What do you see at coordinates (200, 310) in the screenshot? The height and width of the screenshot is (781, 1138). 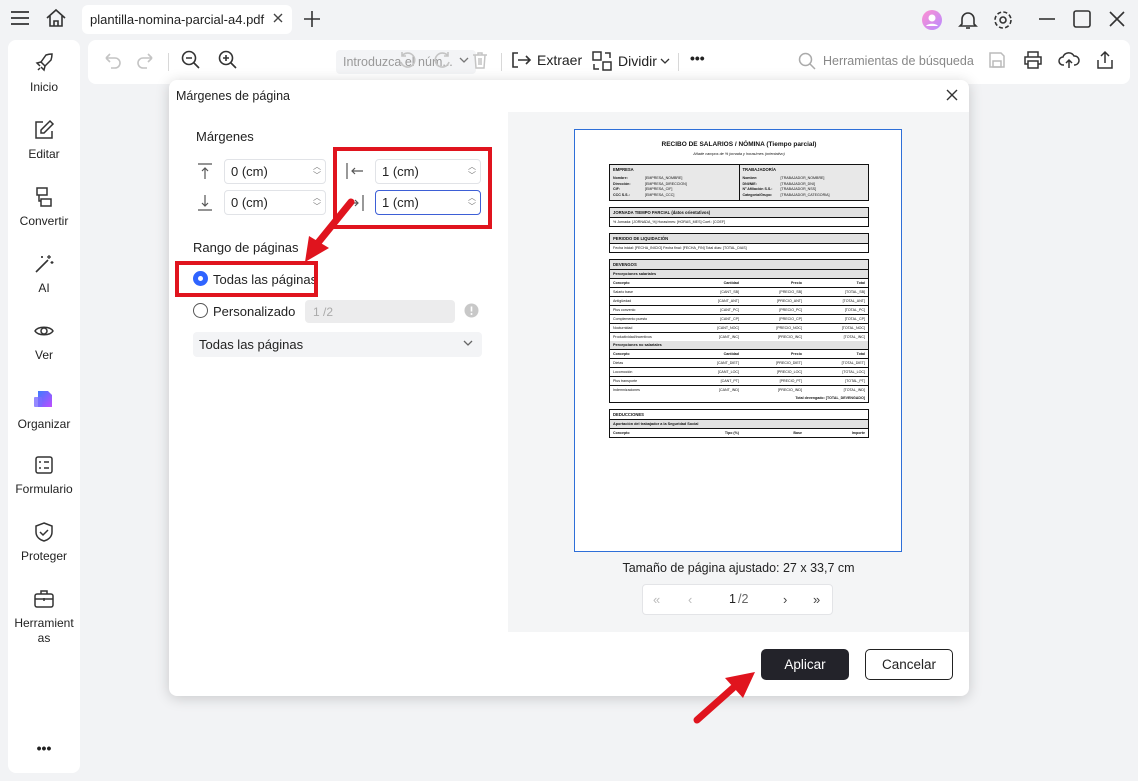 I see `radio-custom` at bounding box center [200, 310].